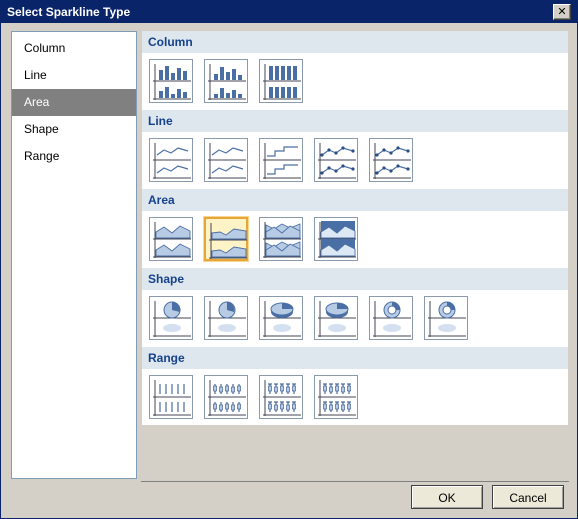 Image resolution: width=578 pixels, height=519 pixels. I want to click on section-title: Shape, so click(166, 279).